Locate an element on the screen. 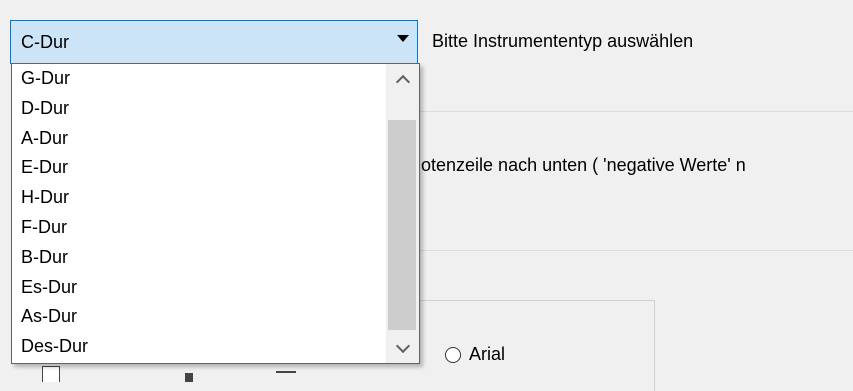 This screenshot has width=853, height=391. chevron-down-icon is located at coordinates (402, 345).